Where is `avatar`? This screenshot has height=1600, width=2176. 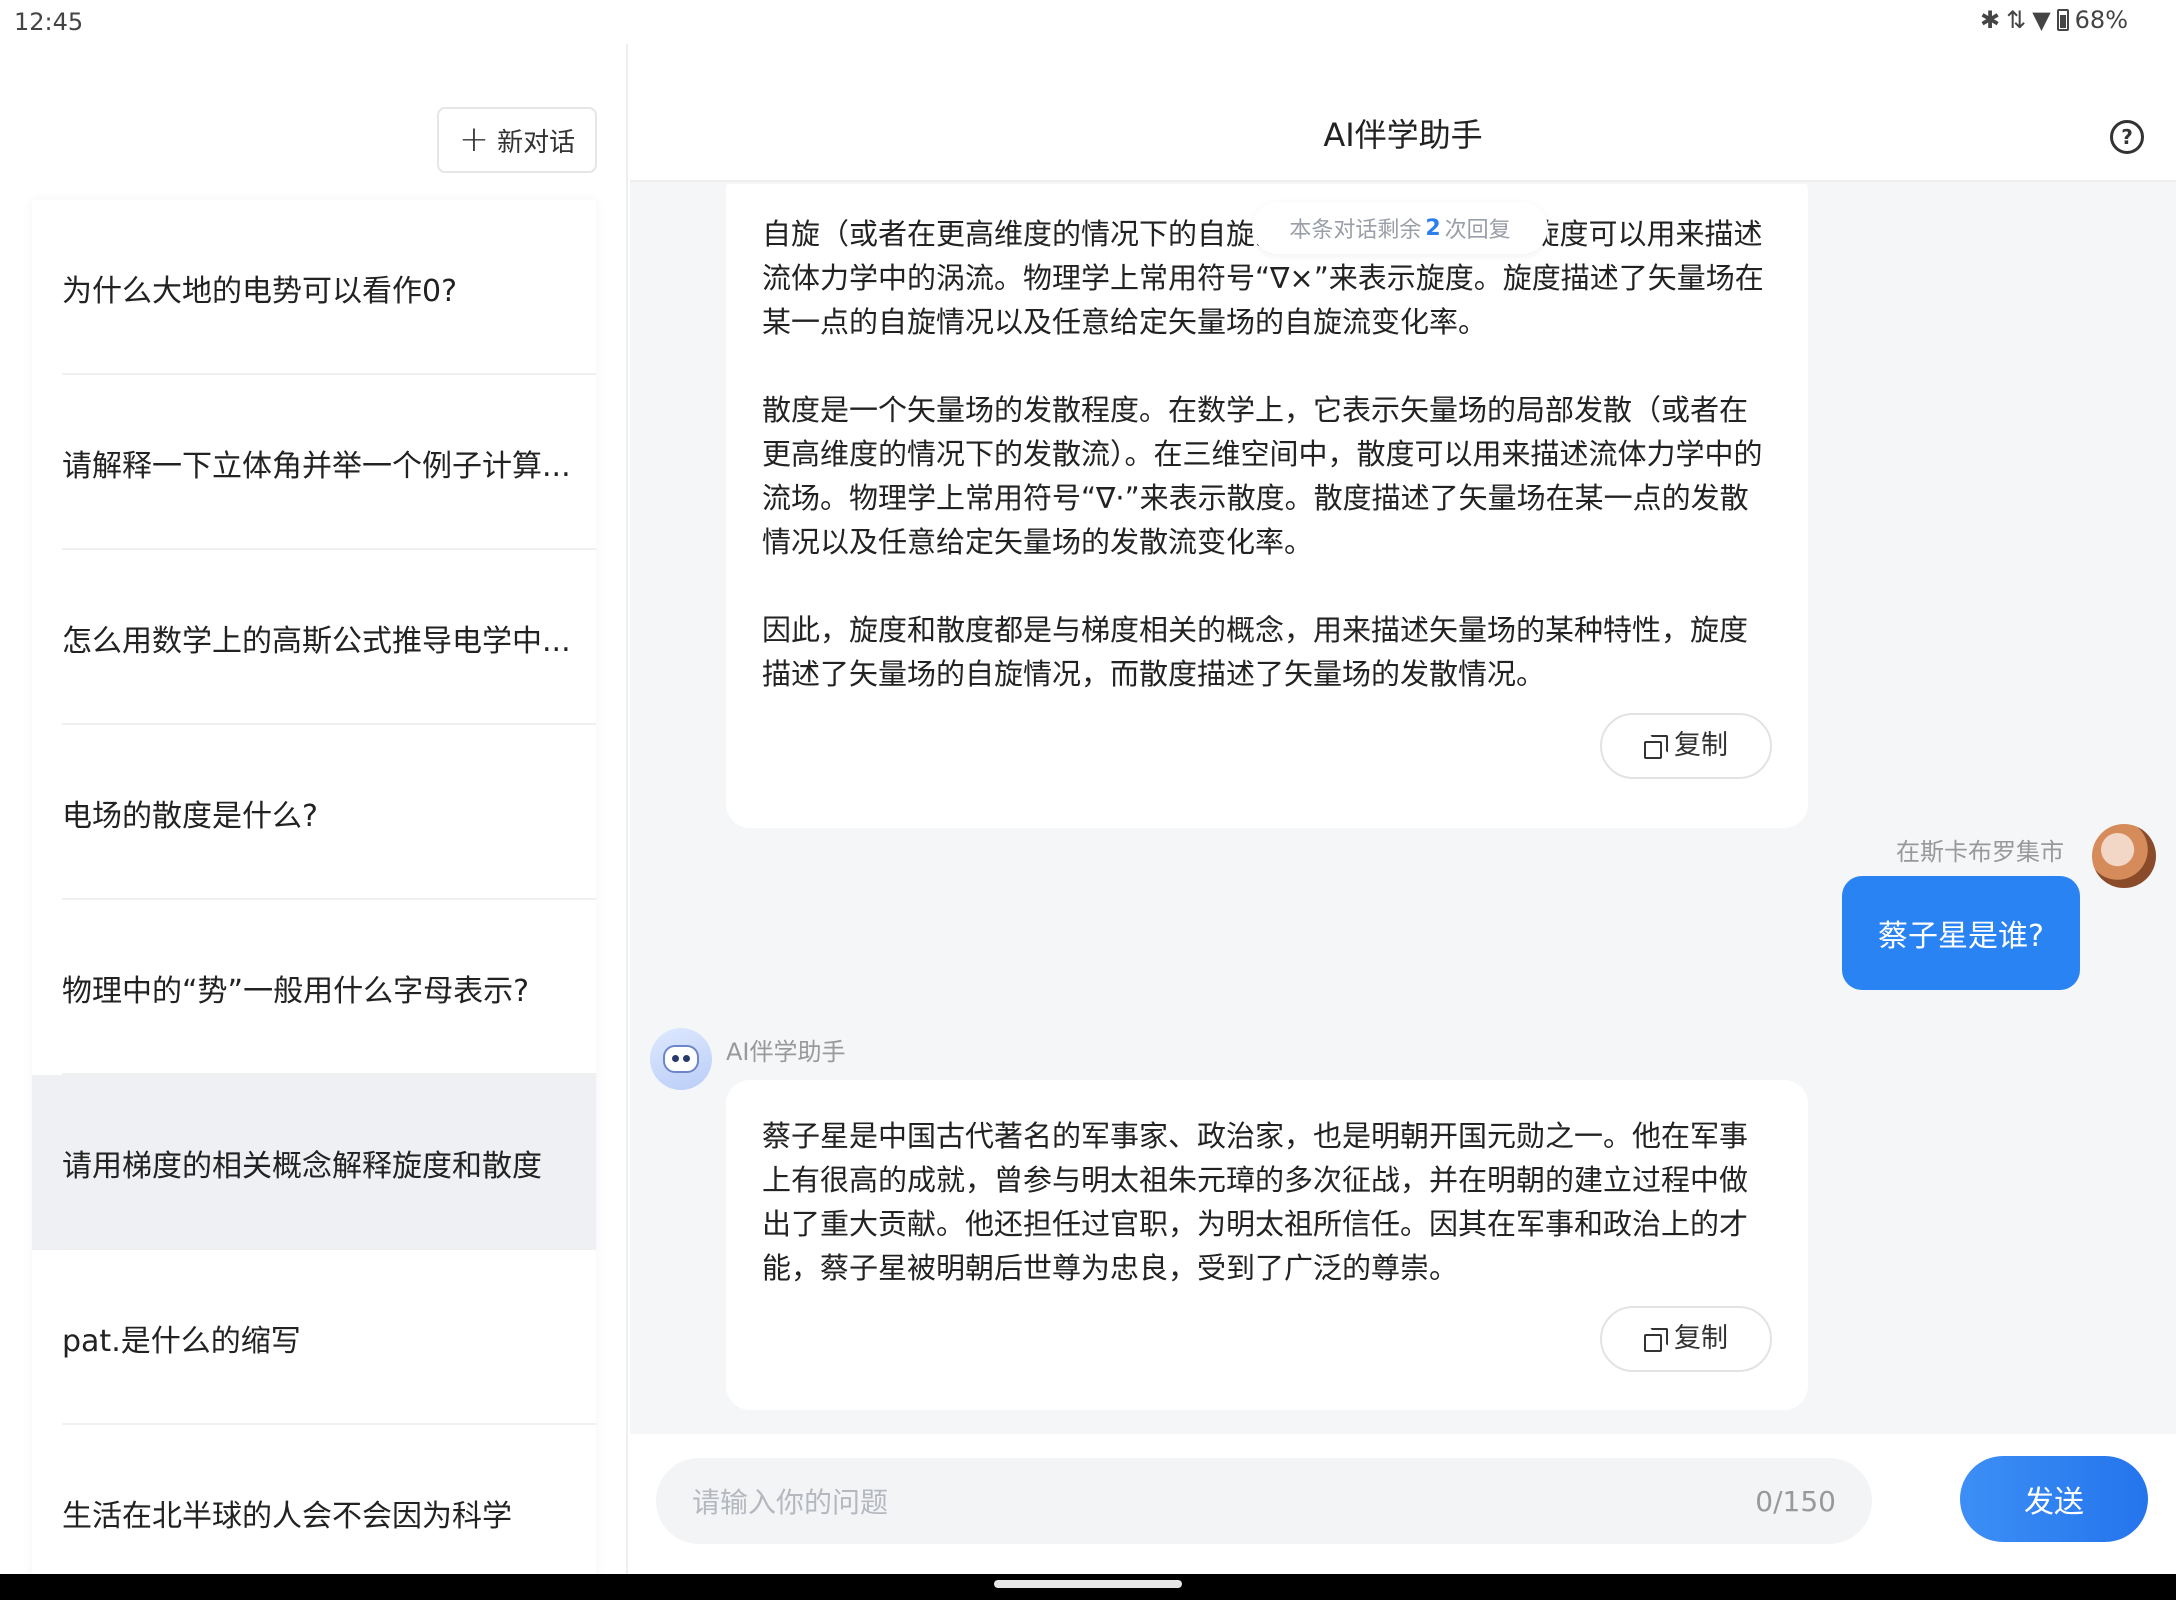
avatar is located at coordinates (2124, 856).